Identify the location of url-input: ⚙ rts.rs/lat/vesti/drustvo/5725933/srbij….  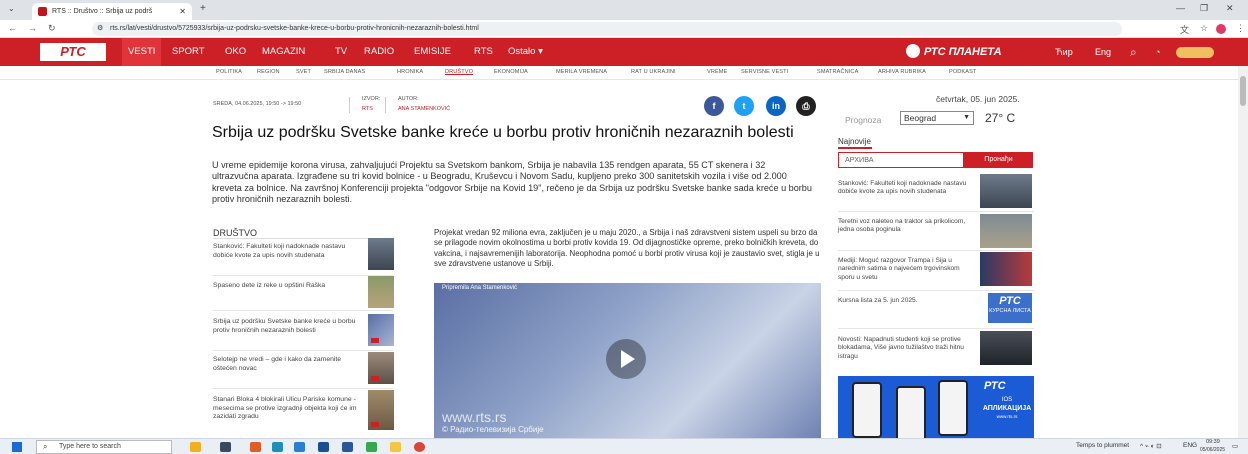
(607, 29).